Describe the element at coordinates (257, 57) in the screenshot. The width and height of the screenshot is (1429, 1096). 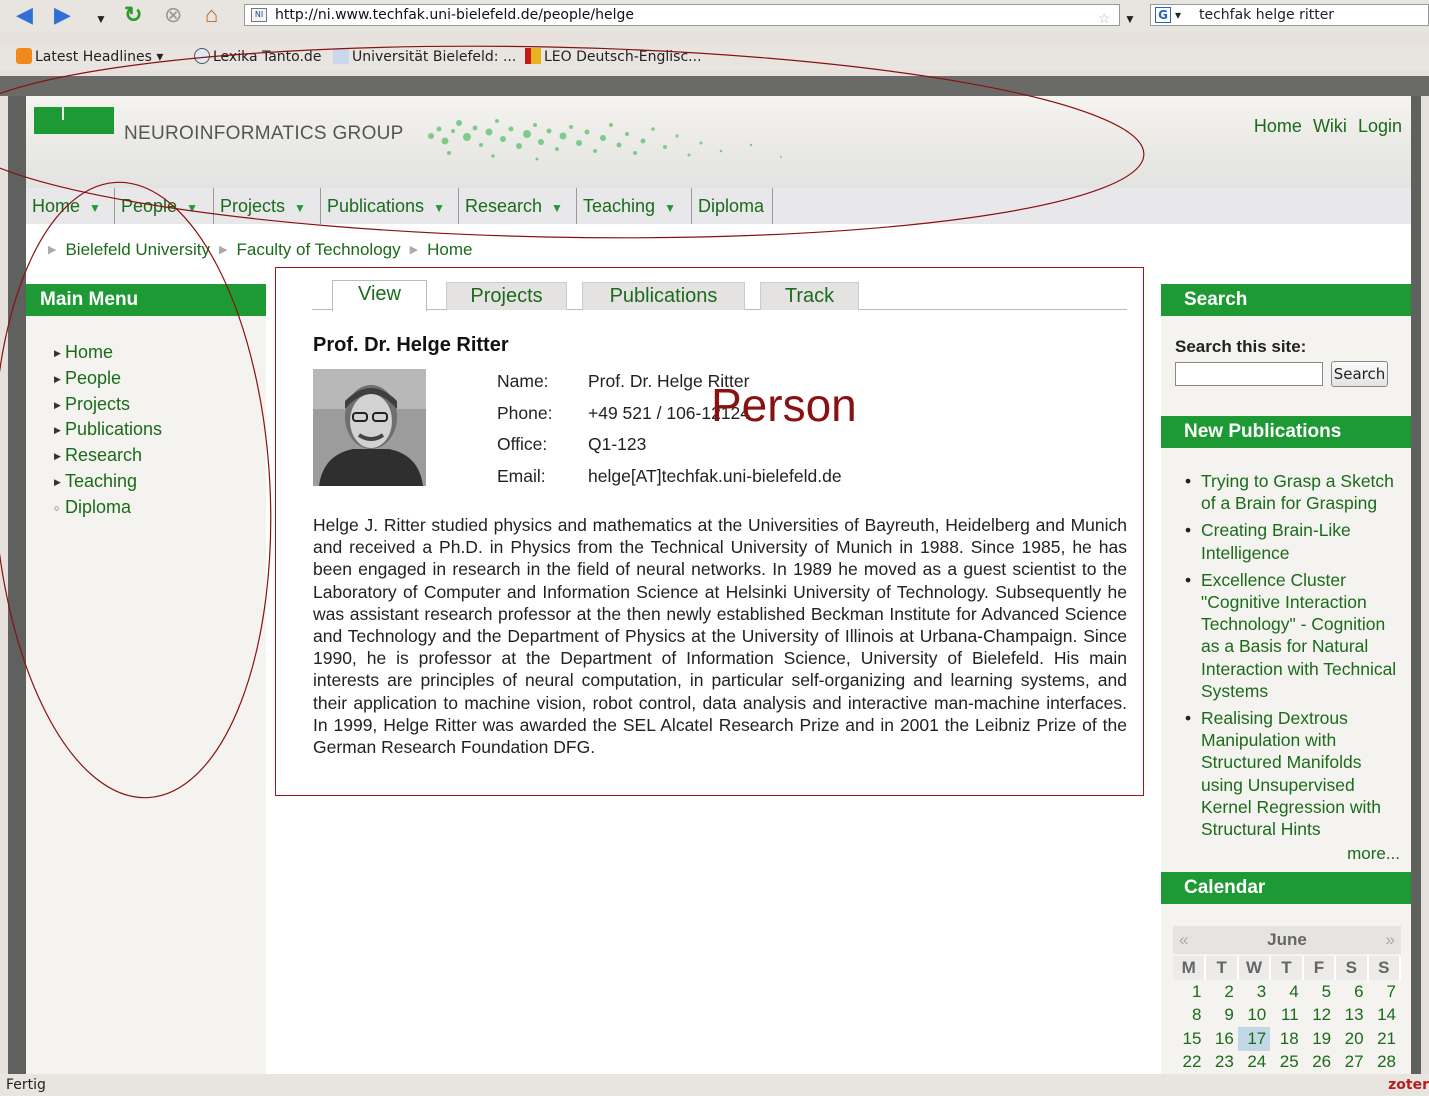
I see `bookmark-lexika: Lexika Tanto.de` at that location.